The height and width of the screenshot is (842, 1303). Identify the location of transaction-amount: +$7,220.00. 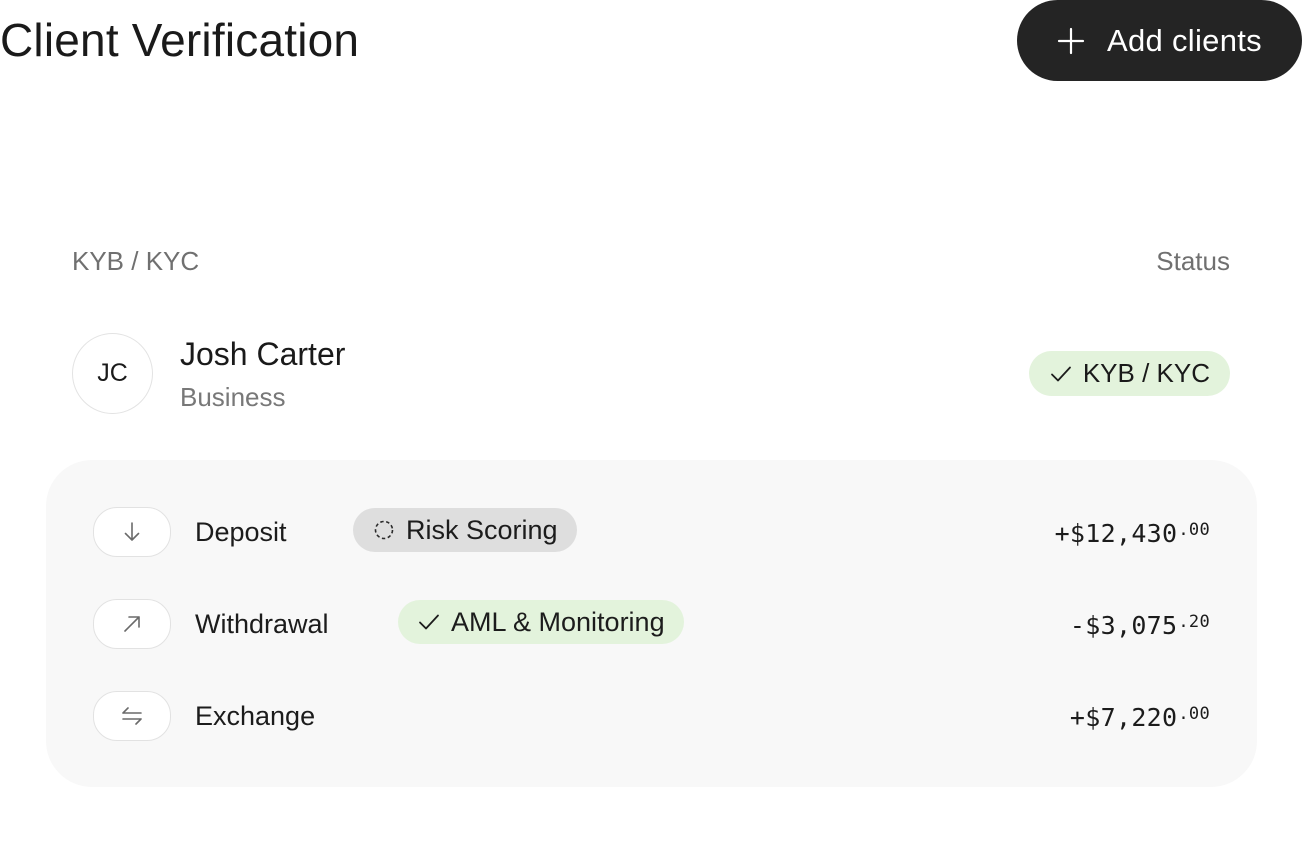
(1140, 716).